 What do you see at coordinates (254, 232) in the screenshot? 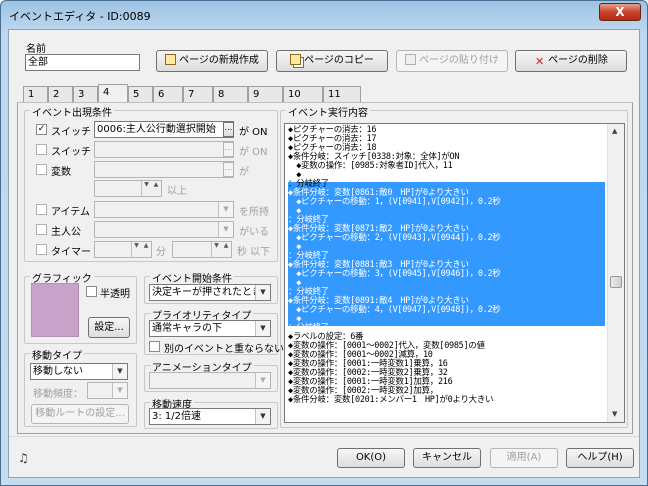
I see `actor-suffix: がいる` at bounding box center [254, 232].